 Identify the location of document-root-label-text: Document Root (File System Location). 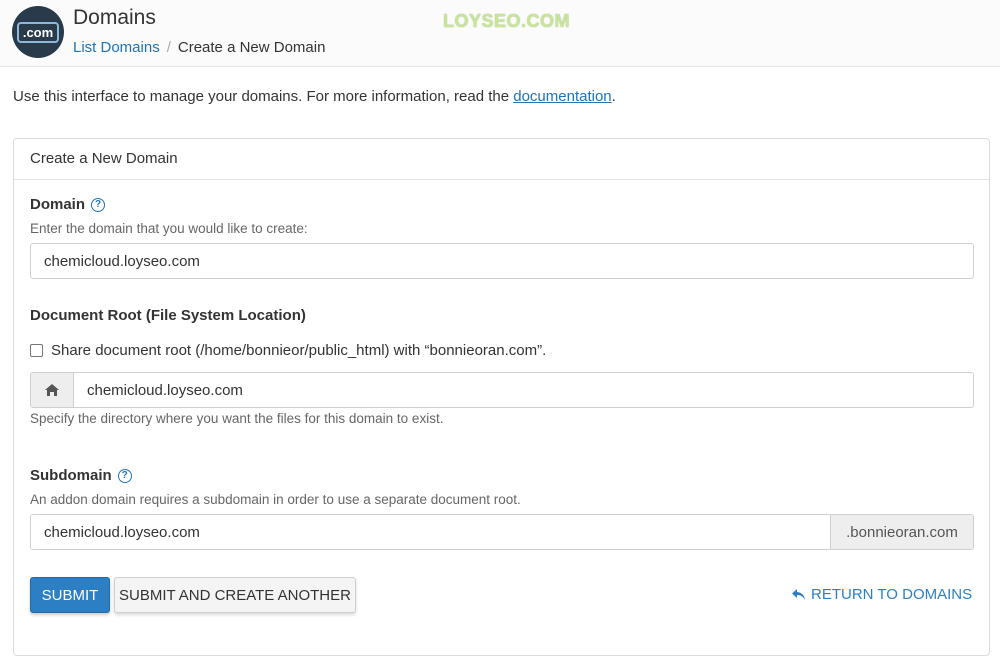
(168, 315).